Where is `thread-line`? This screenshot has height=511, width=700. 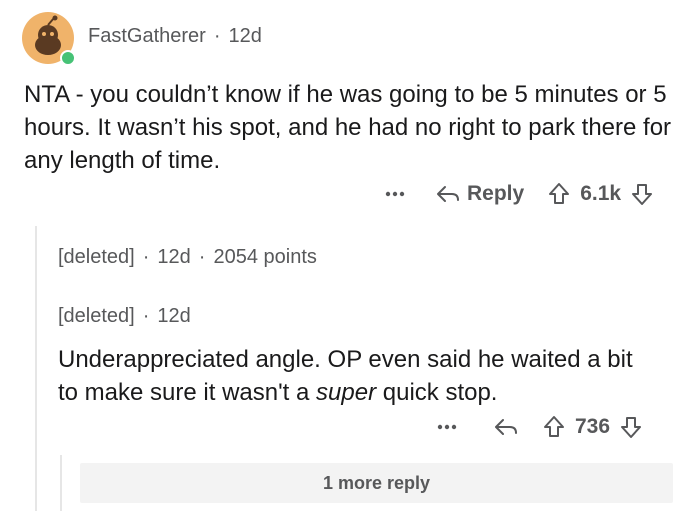
thread-line is located at coordinates (36, 368).